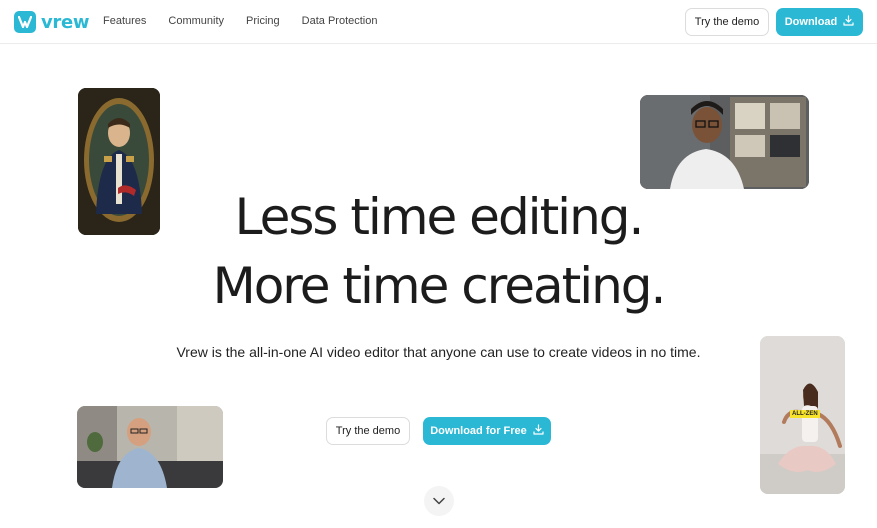 The height and width of the screenshot is (528, 877). I want to click on download-button-header: Download, so click(819, 22).